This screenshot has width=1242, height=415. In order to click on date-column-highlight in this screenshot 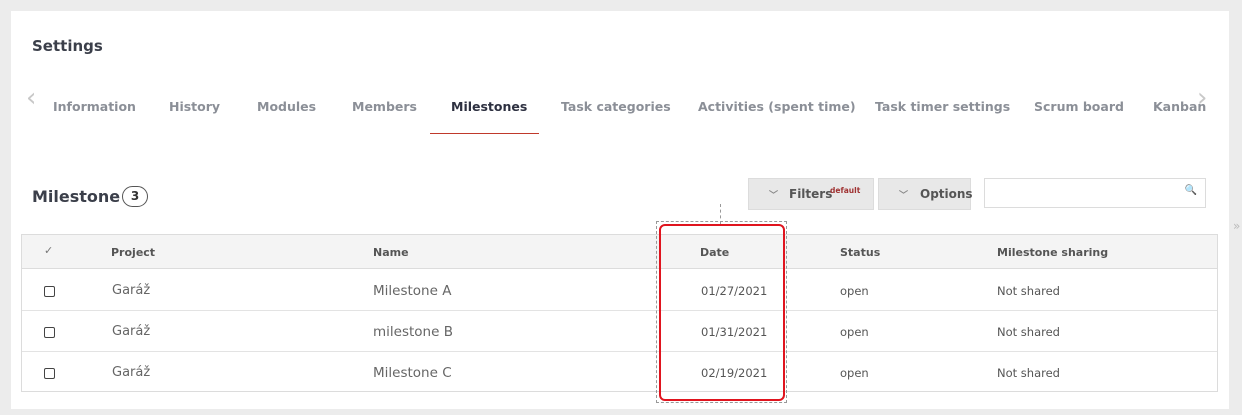, I will do `click(722, 312)`.